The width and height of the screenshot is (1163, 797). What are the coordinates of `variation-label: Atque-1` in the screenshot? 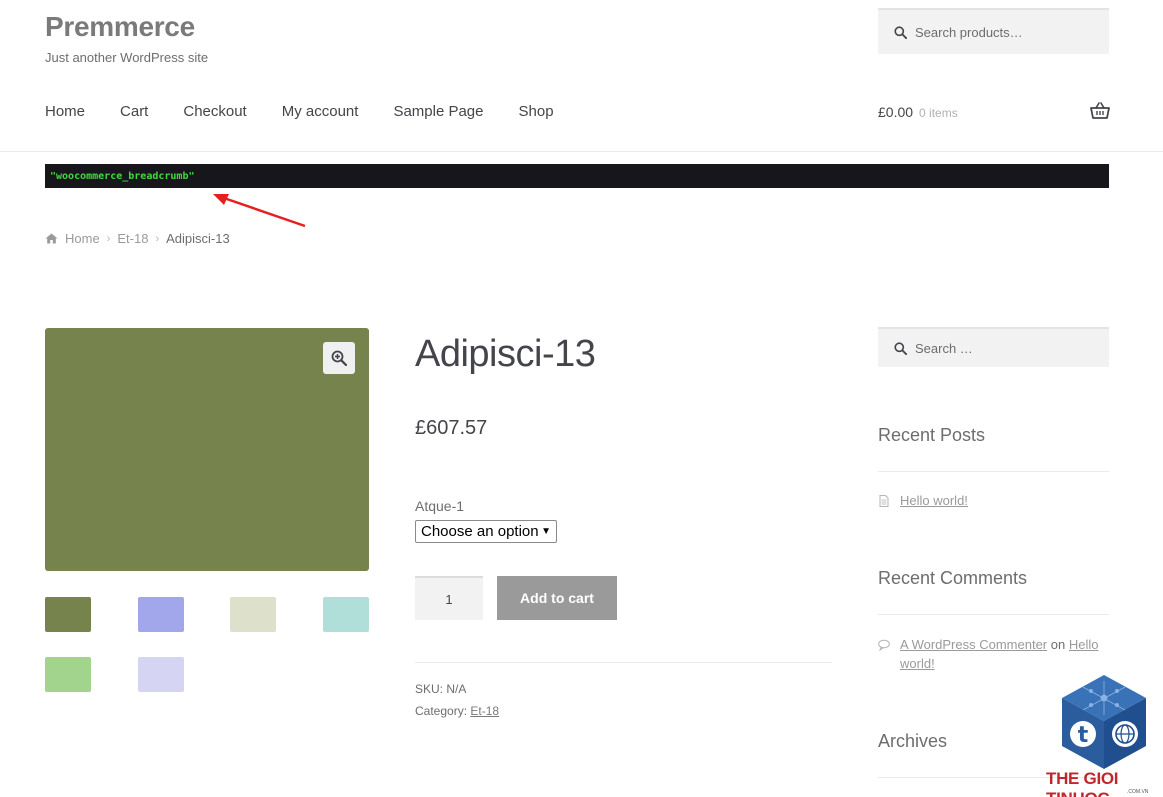 It's located at (440, 506).